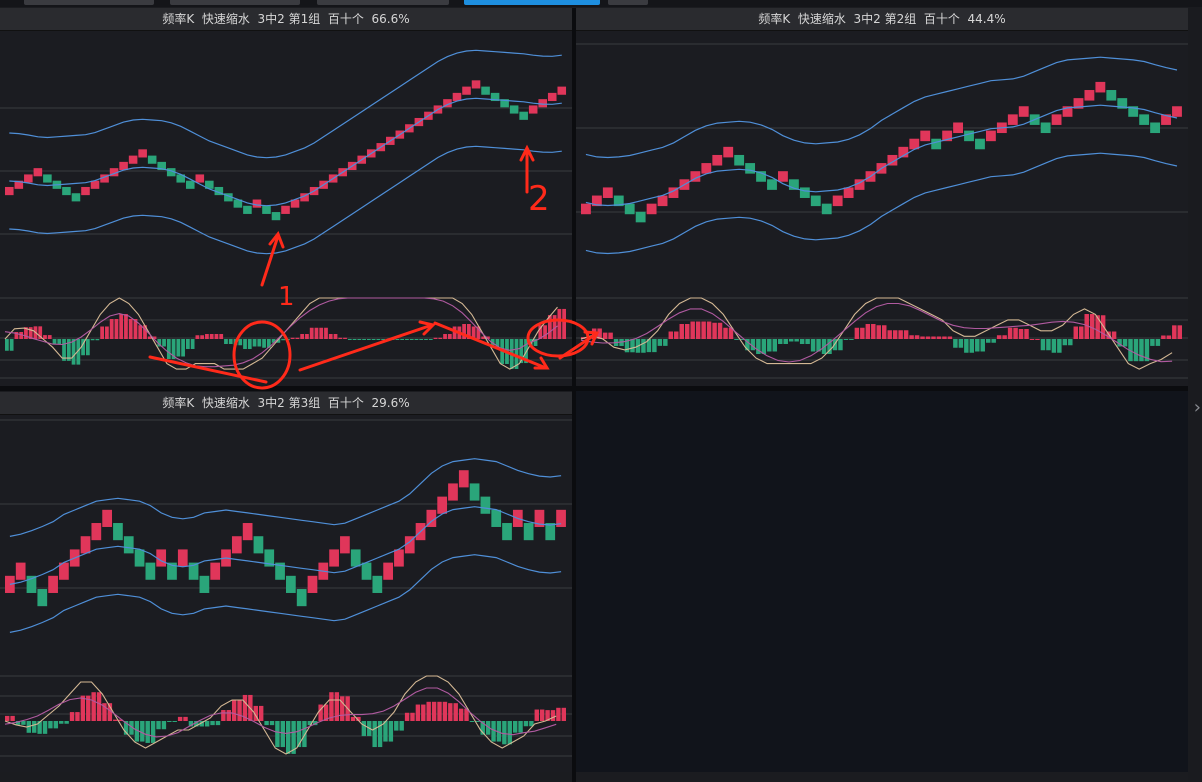 Image resolution: width=1202 pixels, height=782 pixels. What do you see at coordinates (594, 388) in the screenshot?
I see `horizontal-divider` at bounding box center [594, 388].